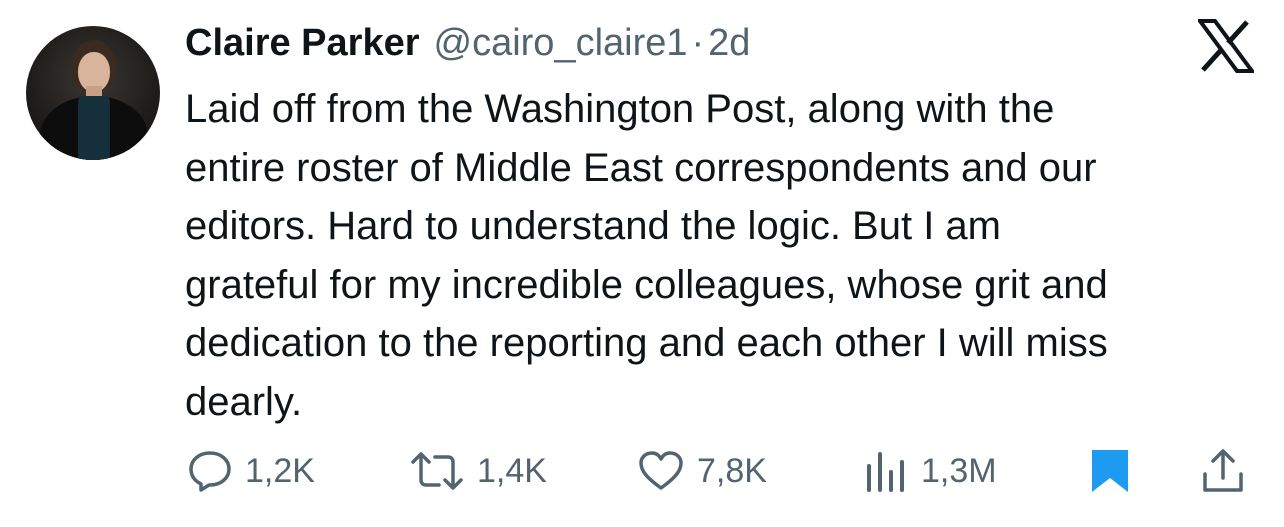 The width and height of the screenshot is (1284, 527). I want to click on repost-icon, so click(437, 471).